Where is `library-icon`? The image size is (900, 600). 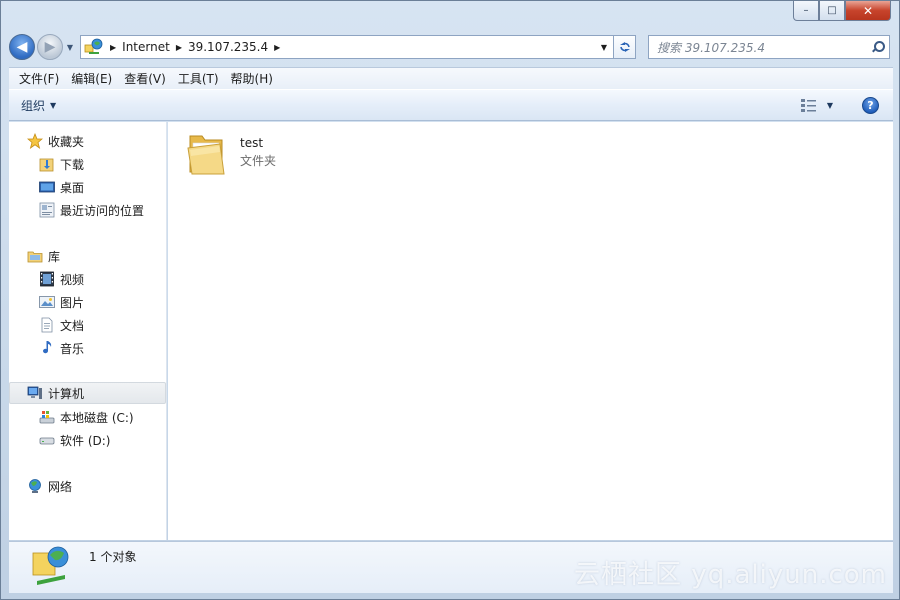
library-icon is located at coordinates (35, 256).